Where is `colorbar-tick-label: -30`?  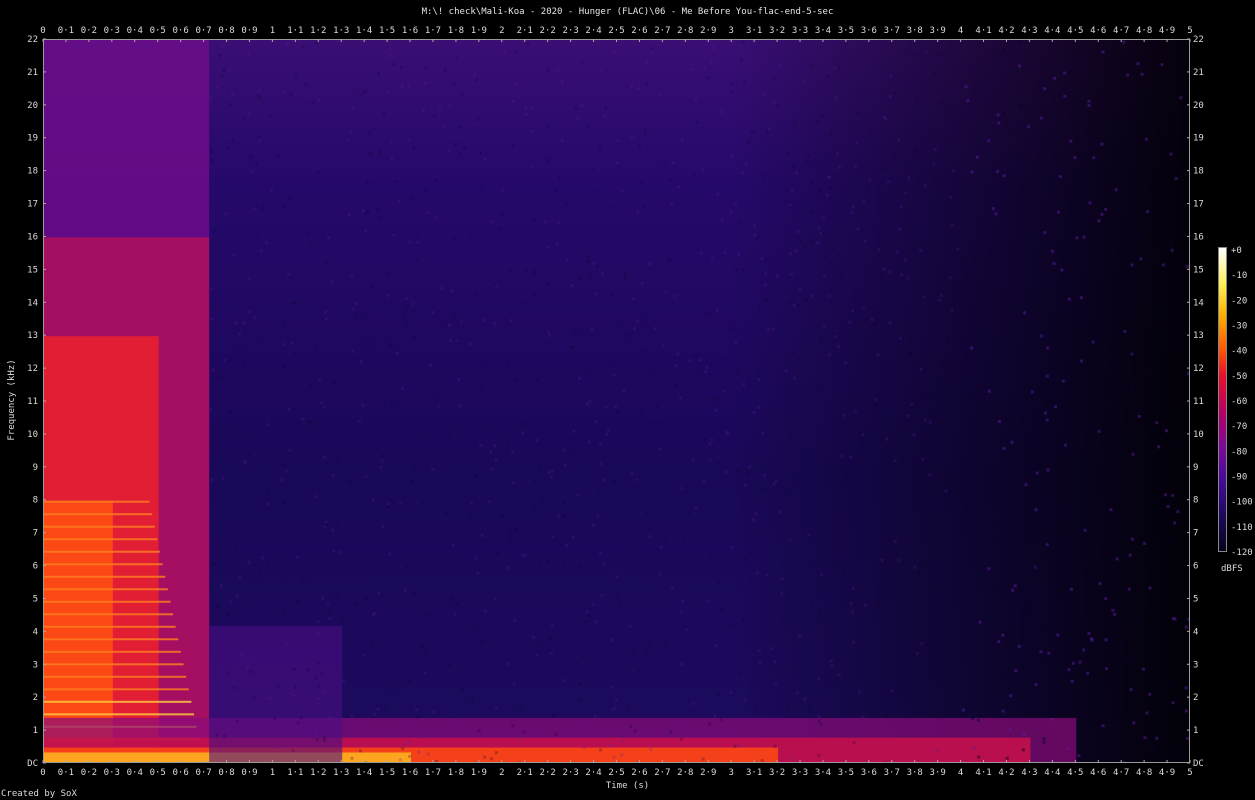 colorbar-tick-label: -30 is located at coordinates (1239, 327).